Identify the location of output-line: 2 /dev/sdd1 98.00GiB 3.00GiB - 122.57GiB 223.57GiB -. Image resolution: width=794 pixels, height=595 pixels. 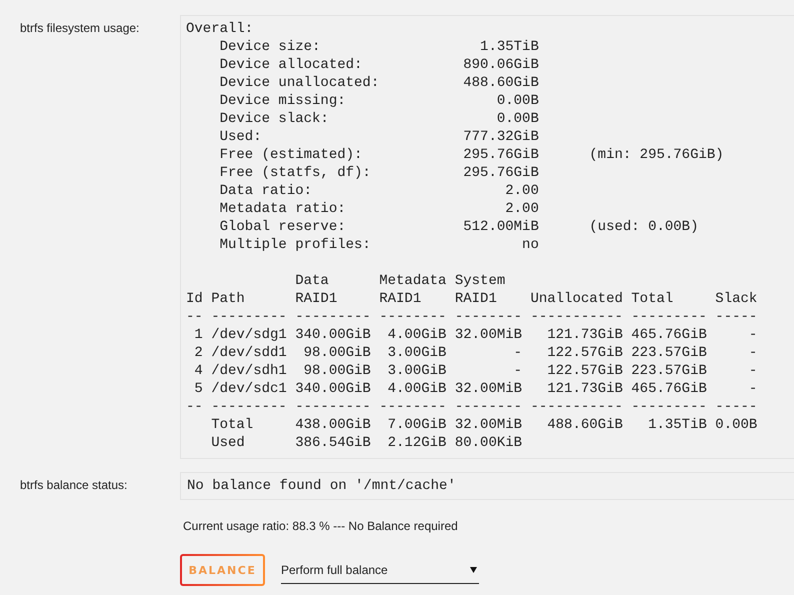
(475, 353).